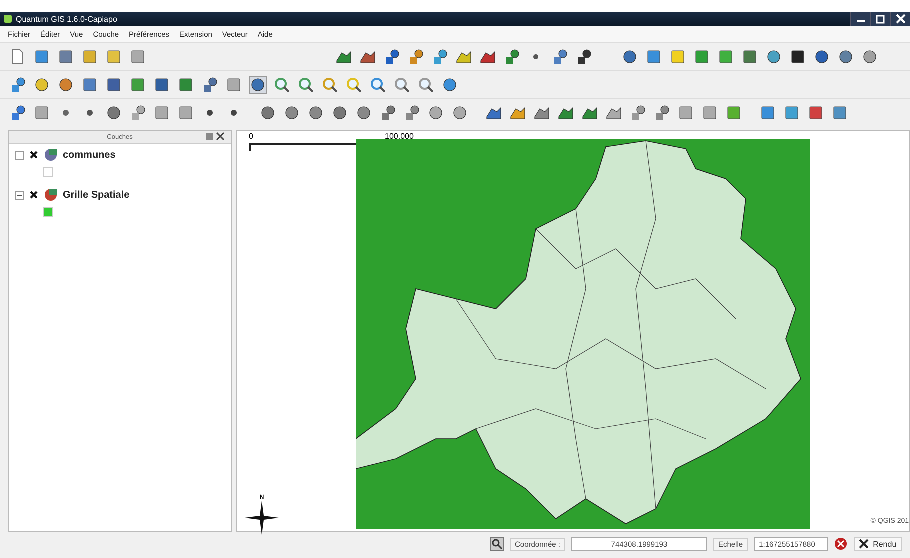  I want to click on restore-button, so click(880, 19).